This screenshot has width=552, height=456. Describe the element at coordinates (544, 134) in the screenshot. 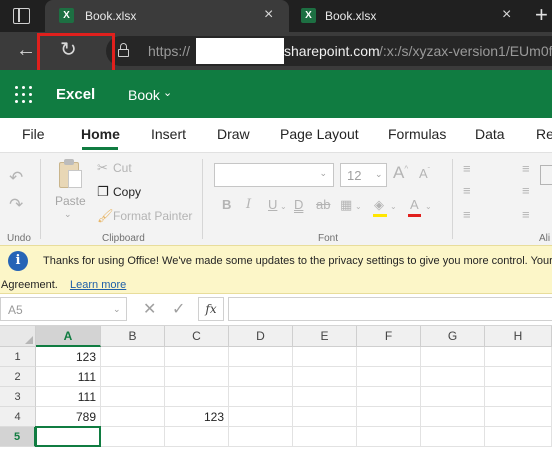

I see `tab-review: Re` at that location.